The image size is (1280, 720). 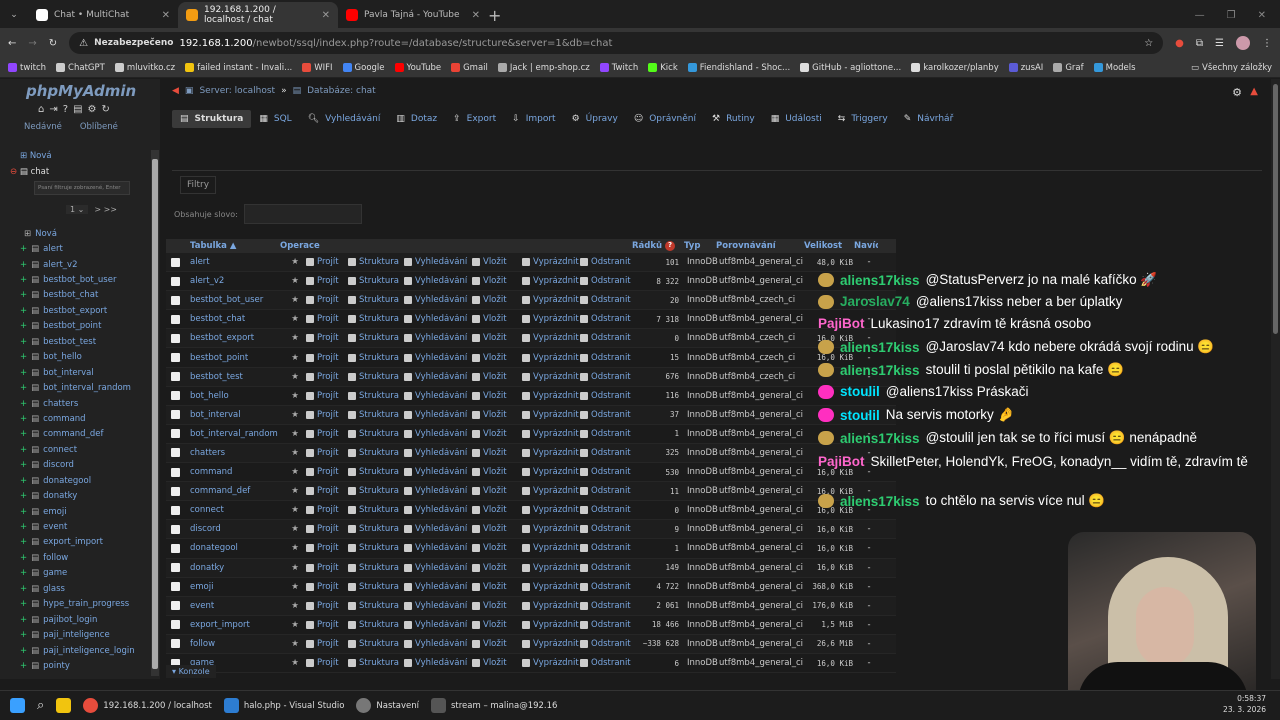 What do you see at coordinates (75, 372) in the screenshot?
I see `tree-table-item: + ▤ bot_interval` at bounding box center [75, 372].